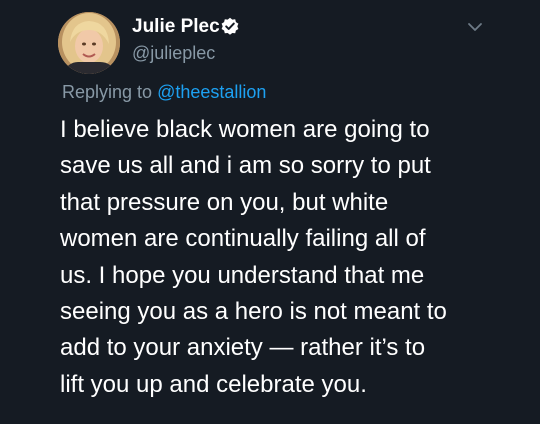 This screenshot has width=540, height=424. Describe the element at coordinates (211, 92) in the screenshot. I see `replying-to-mention: @theestallion` at that location.